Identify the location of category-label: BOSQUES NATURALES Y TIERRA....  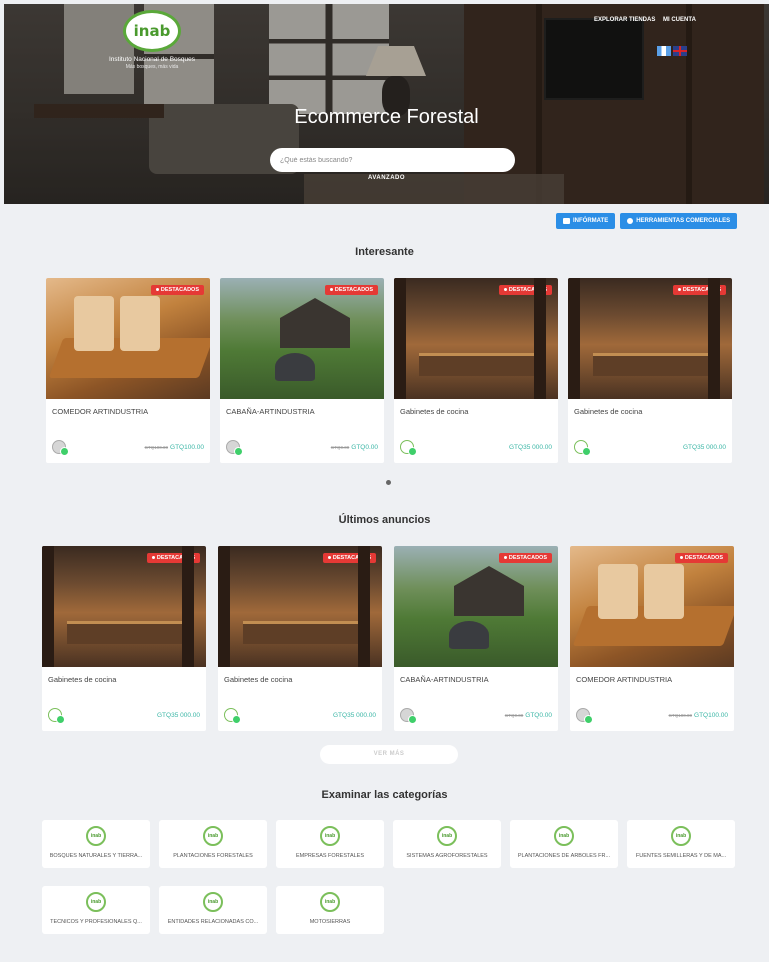
(96, 856).